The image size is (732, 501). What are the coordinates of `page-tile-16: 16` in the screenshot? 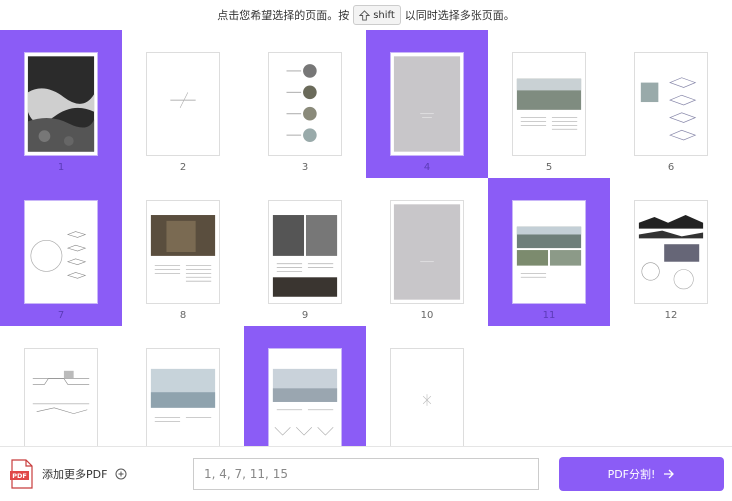 It's located at (427, 386).